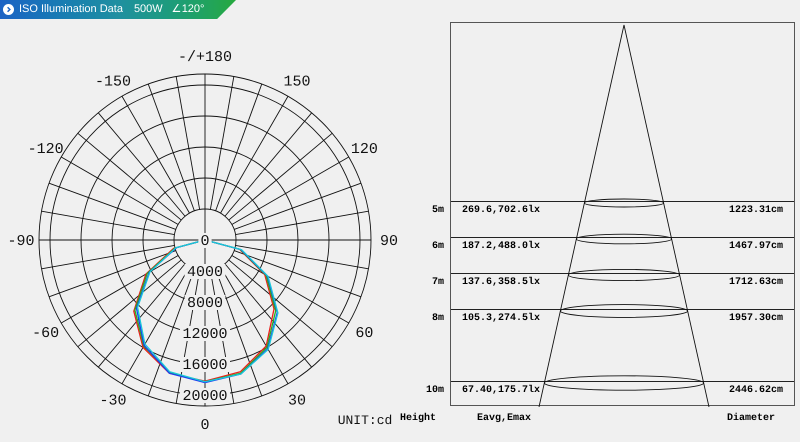 The width and height of the screenshot is (800, 442). I want to click on diameter-value: 1712.63cm, so click(755, 283).